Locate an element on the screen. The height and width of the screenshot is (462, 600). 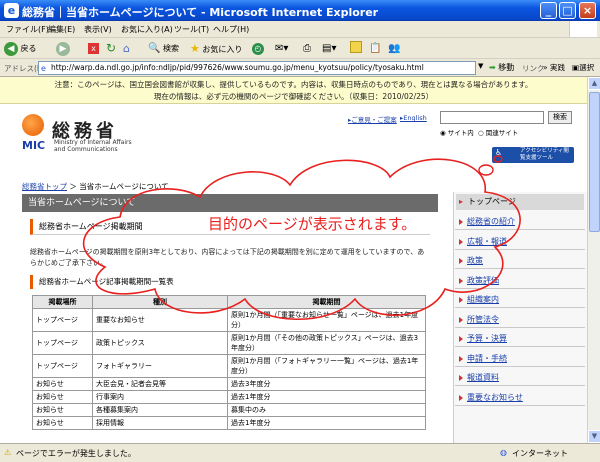
scroll-down-icon: ▼ is located at coordinates (594, 436).